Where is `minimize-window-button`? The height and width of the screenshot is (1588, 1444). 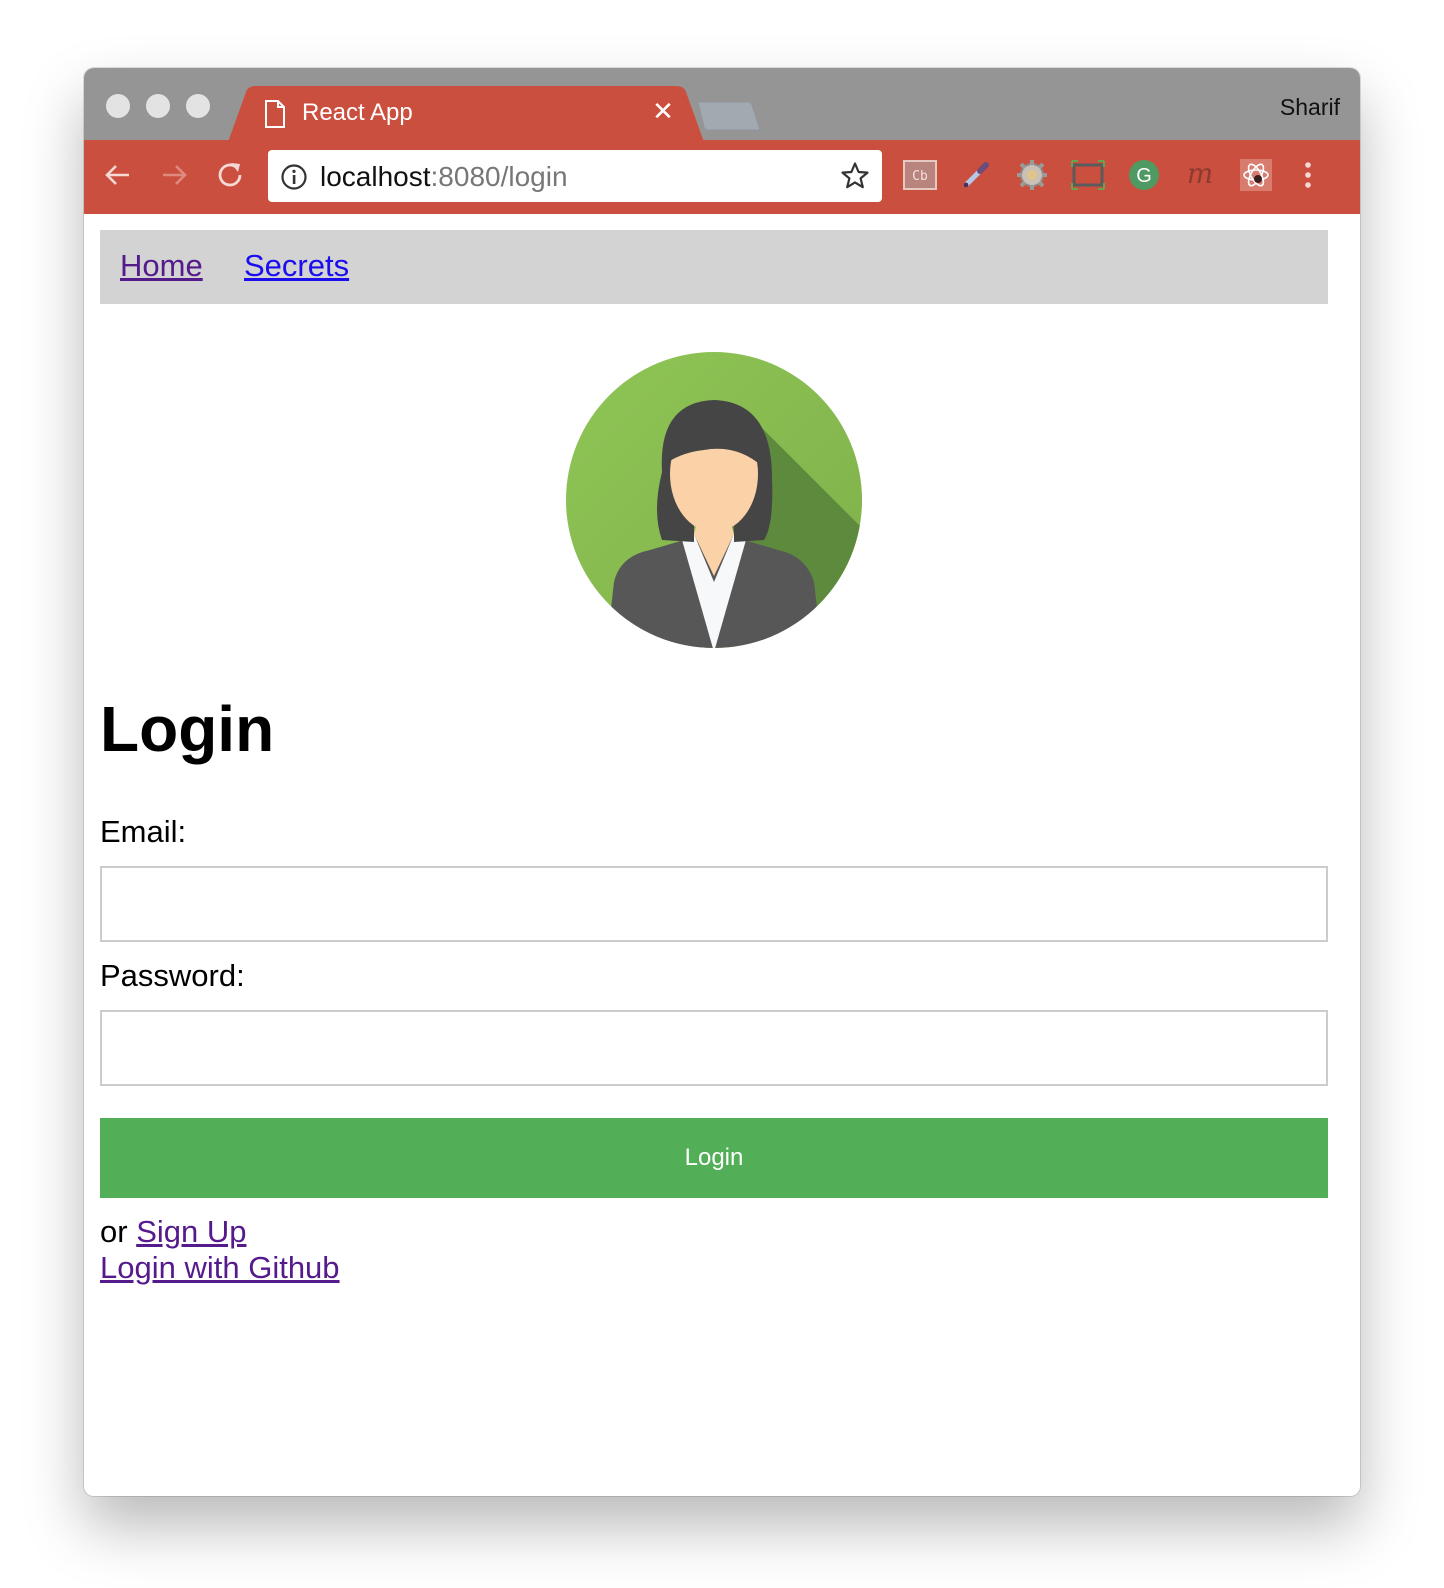 minimize-window-button is located at coordinates (158, 106).